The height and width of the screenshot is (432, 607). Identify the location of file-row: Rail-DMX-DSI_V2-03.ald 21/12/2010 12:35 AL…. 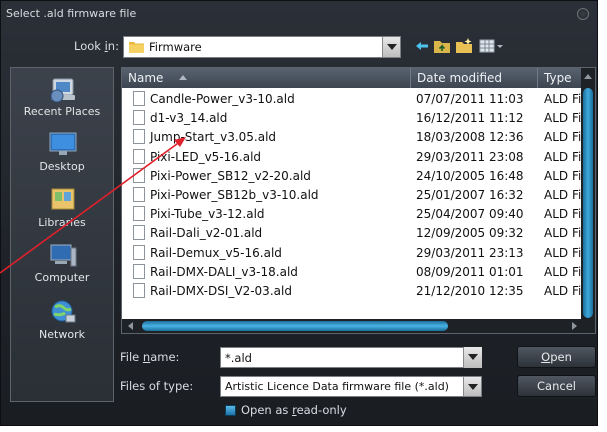
(352, 291).